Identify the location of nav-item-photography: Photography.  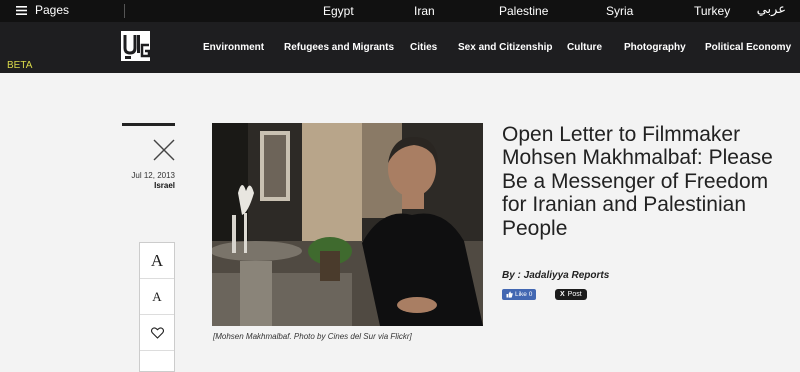
(655, 47).